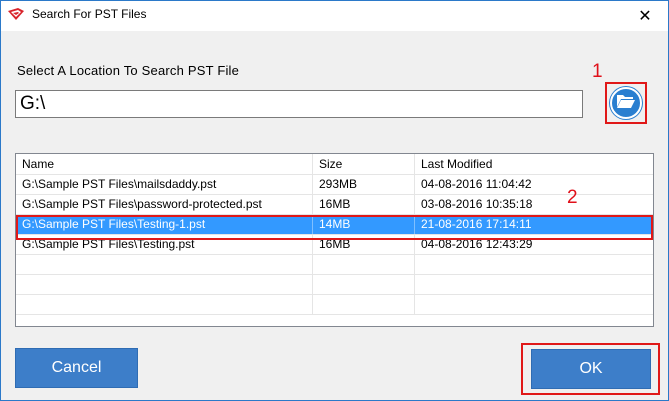 Image resolution: width=669 pixels, height=401 pixels. I want to click on file-list-header: Name Size Last Modified, so click(334, 164).